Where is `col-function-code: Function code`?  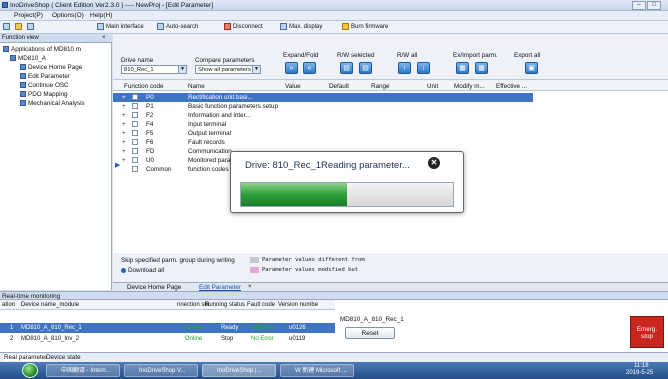
col-function-code: Function code is located at coordinates (144, 86).